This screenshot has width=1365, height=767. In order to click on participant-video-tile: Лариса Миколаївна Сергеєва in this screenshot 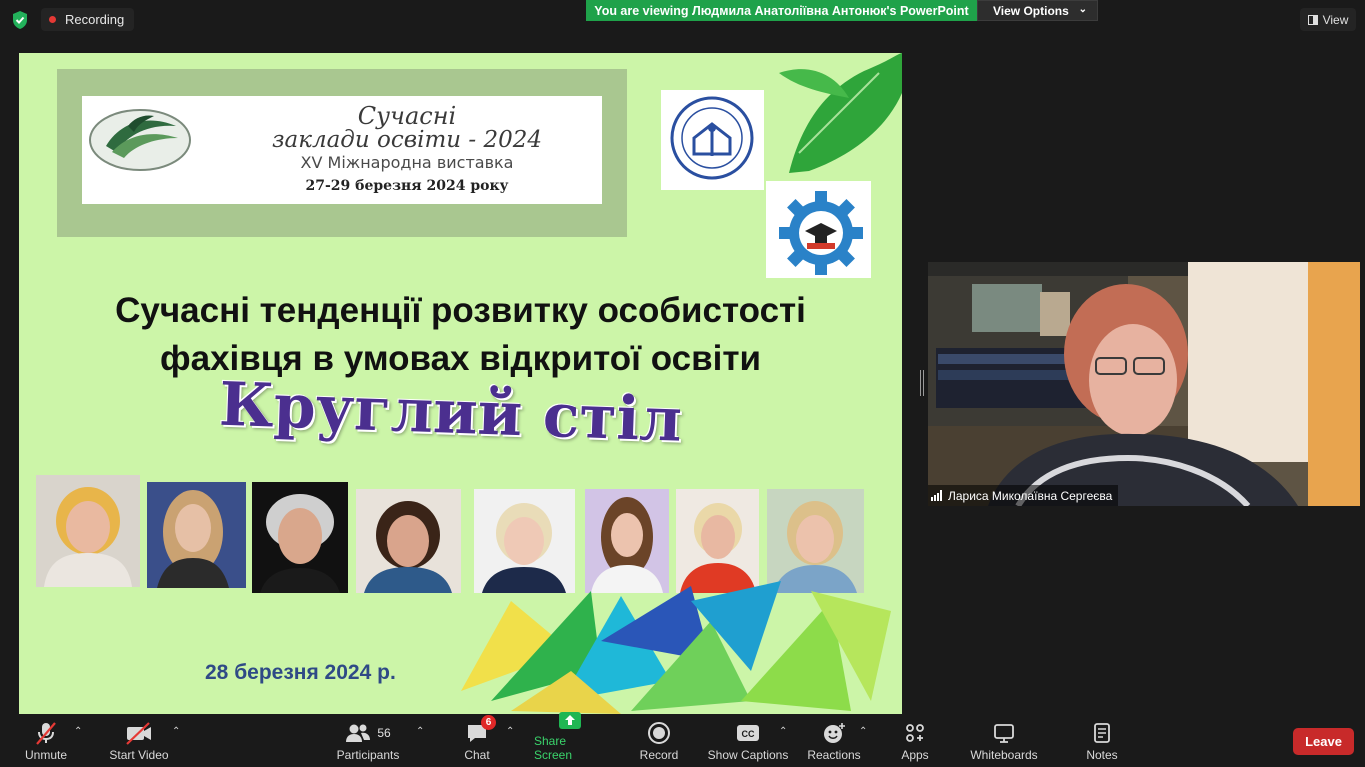, I will do `click(1144, 384)`.